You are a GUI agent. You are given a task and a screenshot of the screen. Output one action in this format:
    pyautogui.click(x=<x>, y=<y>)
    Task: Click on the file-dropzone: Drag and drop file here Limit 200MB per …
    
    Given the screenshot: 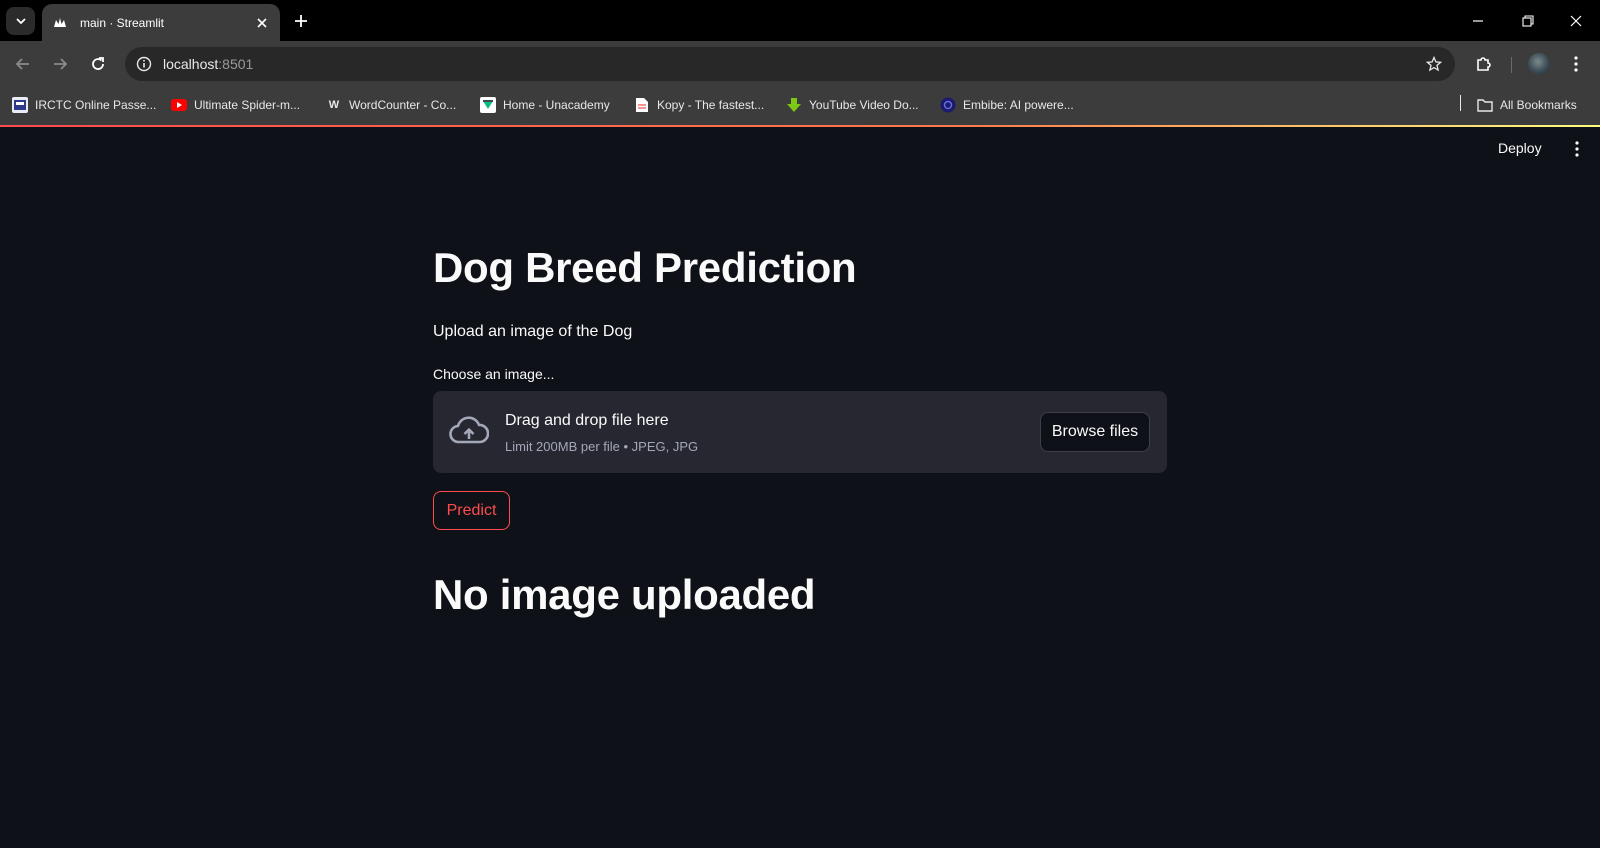 What is the action you would take?
    pyautogui.click(x=800, y=432)
    